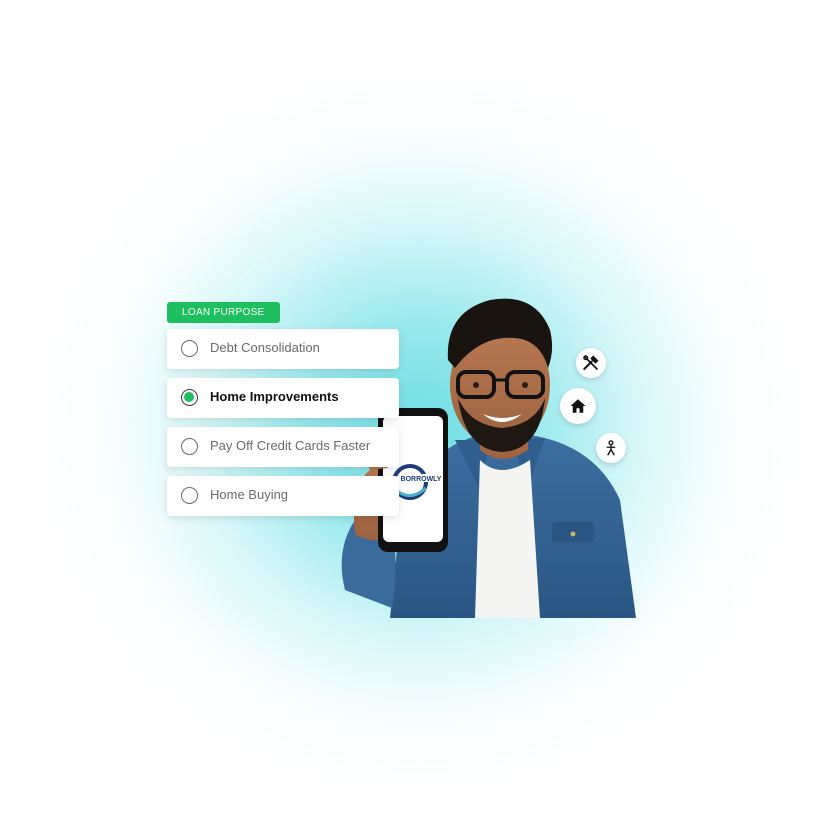 The image size is (836, 836). What do you see at coordinates (189, 397) in the screenshot?
I see `radio-button-selected` at bounding box center [189, 397].